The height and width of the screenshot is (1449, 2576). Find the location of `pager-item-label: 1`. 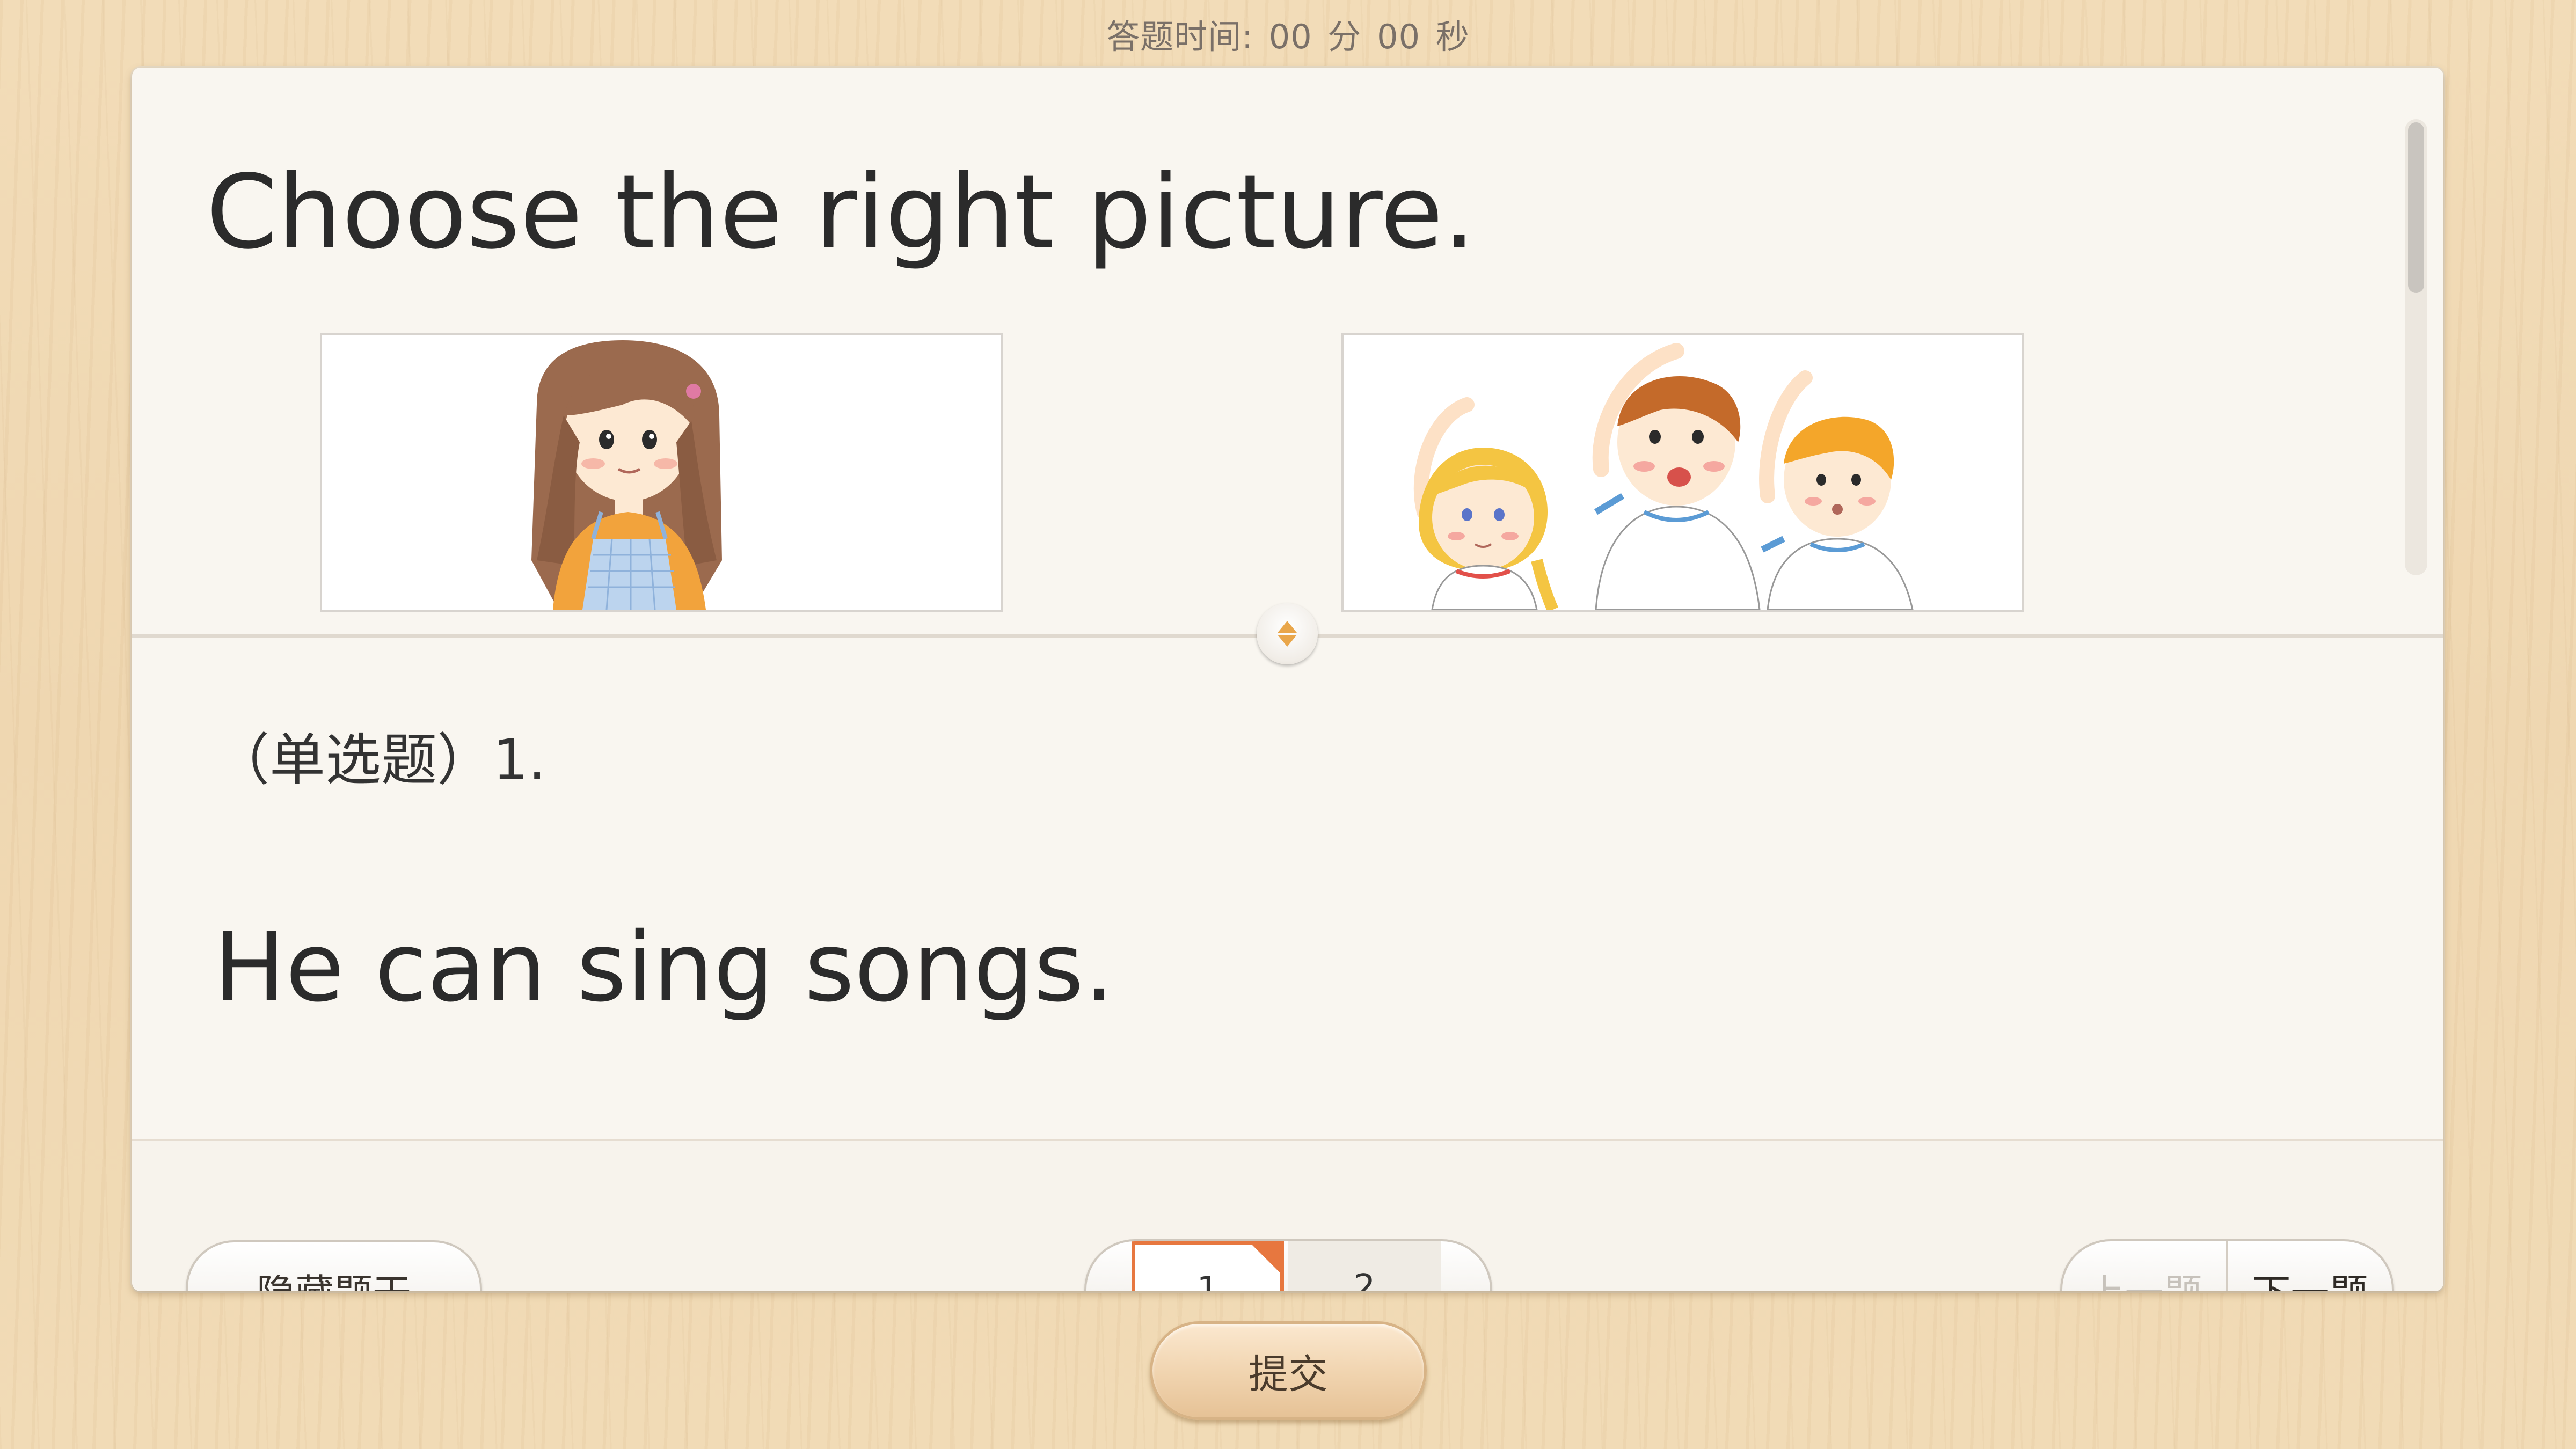

pager-item-label: 1 is located at coordinates (1207, 1280).